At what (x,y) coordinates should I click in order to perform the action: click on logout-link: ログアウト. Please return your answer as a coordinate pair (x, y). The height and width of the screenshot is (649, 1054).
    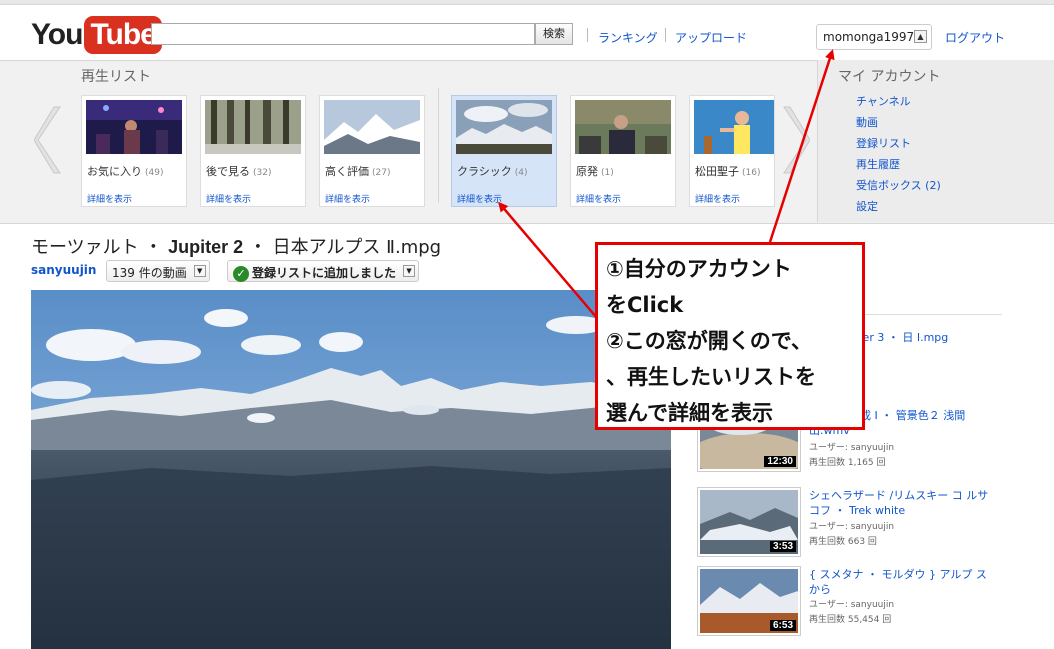
    Looking at the image, I should click on (975, 37).